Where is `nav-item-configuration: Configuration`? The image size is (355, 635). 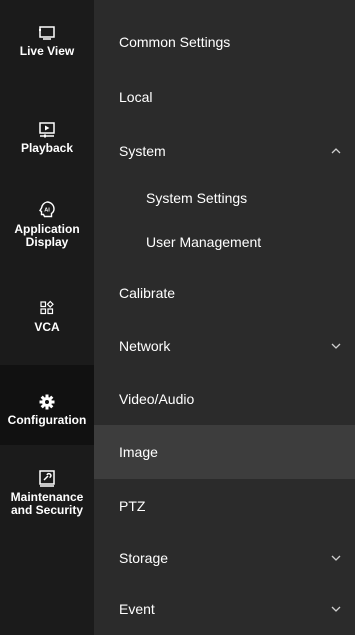 nav-item-configuration: Configuration is located at coordinates (47, 405).